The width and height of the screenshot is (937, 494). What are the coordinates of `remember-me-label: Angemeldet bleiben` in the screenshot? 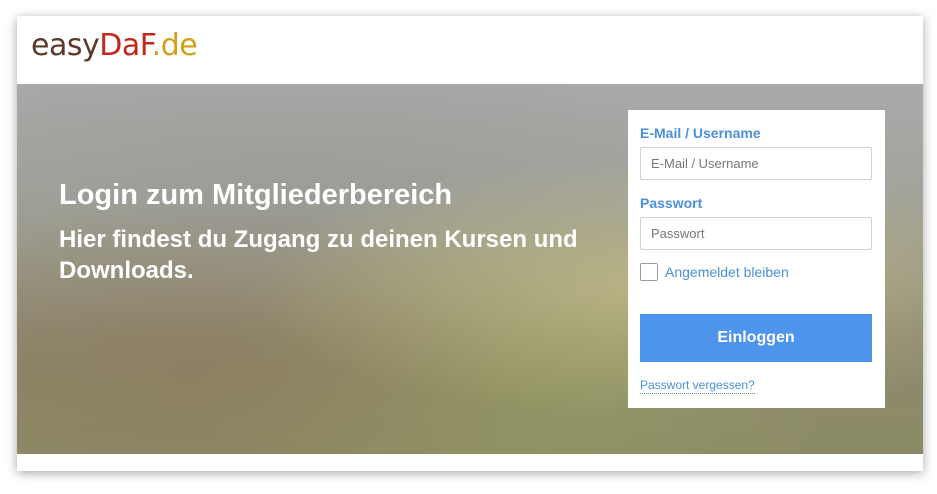 It's located at (727, 272).